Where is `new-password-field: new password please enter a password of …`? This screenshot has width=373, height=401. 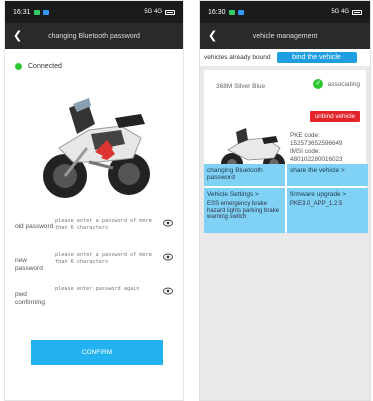 new-password-field: new password please enter a password of … is located at coordinates (94, 264).